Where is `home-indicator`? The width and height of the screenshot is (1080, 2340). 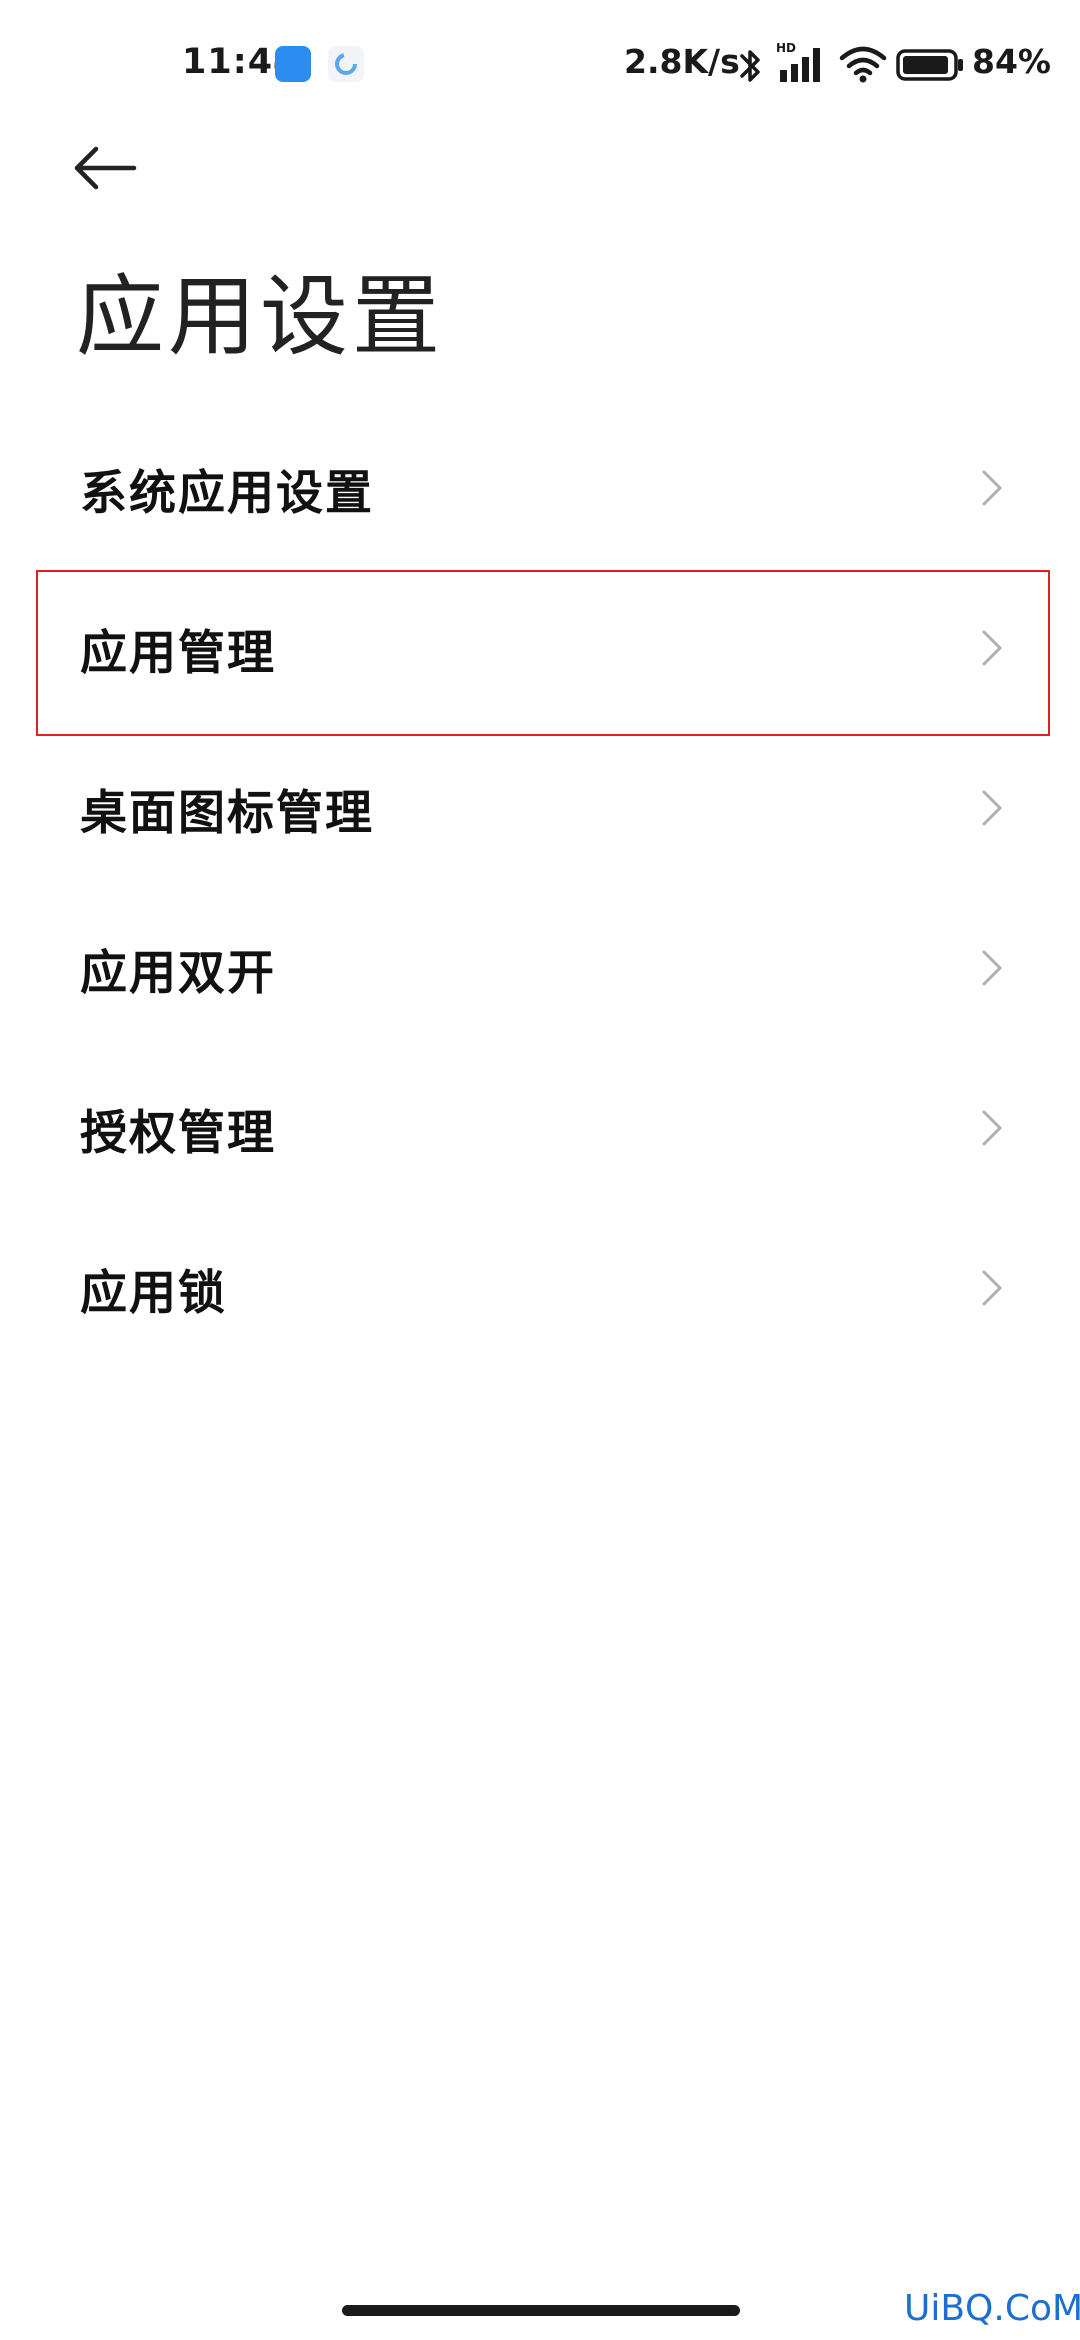 home-indicator is located at coordinates (541, 2310).